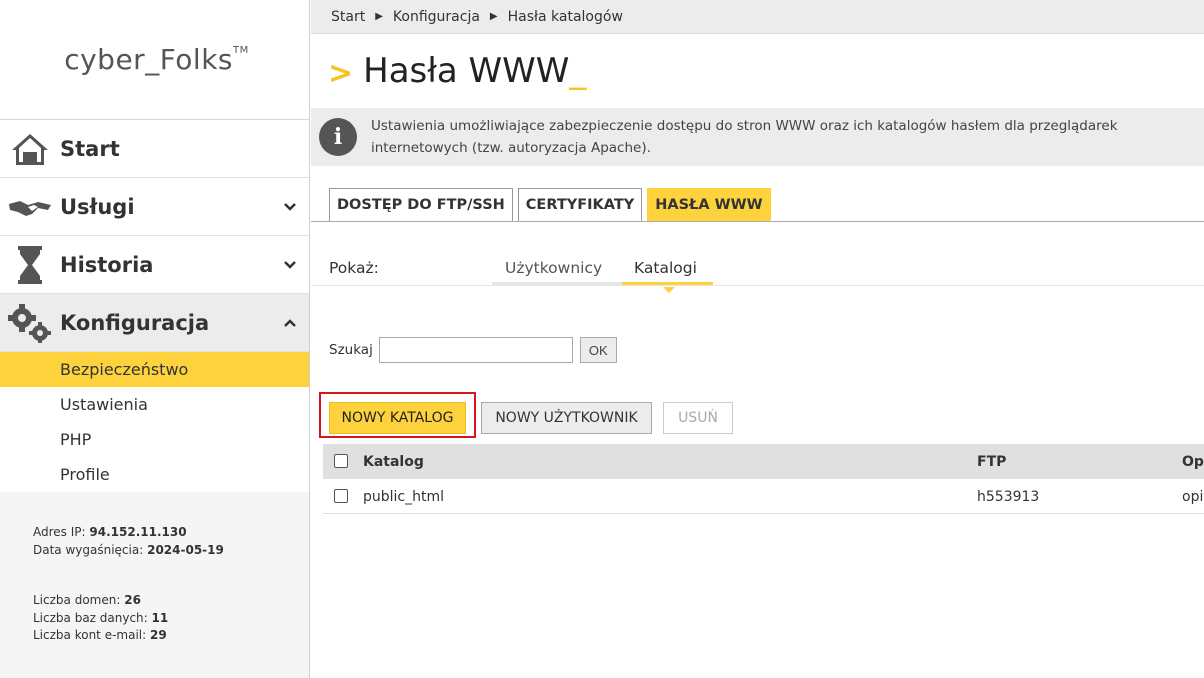  I want to click on show-catalogs-option: Katalogi, so click(665, 268).